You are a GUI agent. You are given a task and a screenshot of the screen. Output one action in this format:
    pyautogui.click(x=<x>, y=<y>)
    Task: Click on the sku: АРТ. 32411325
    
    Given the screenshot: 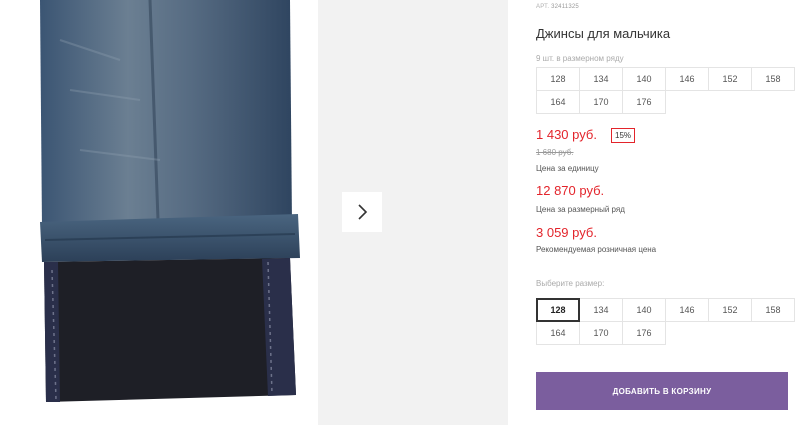 What is the action you would take?
    pyautogui.click(x=557, y=7)
    